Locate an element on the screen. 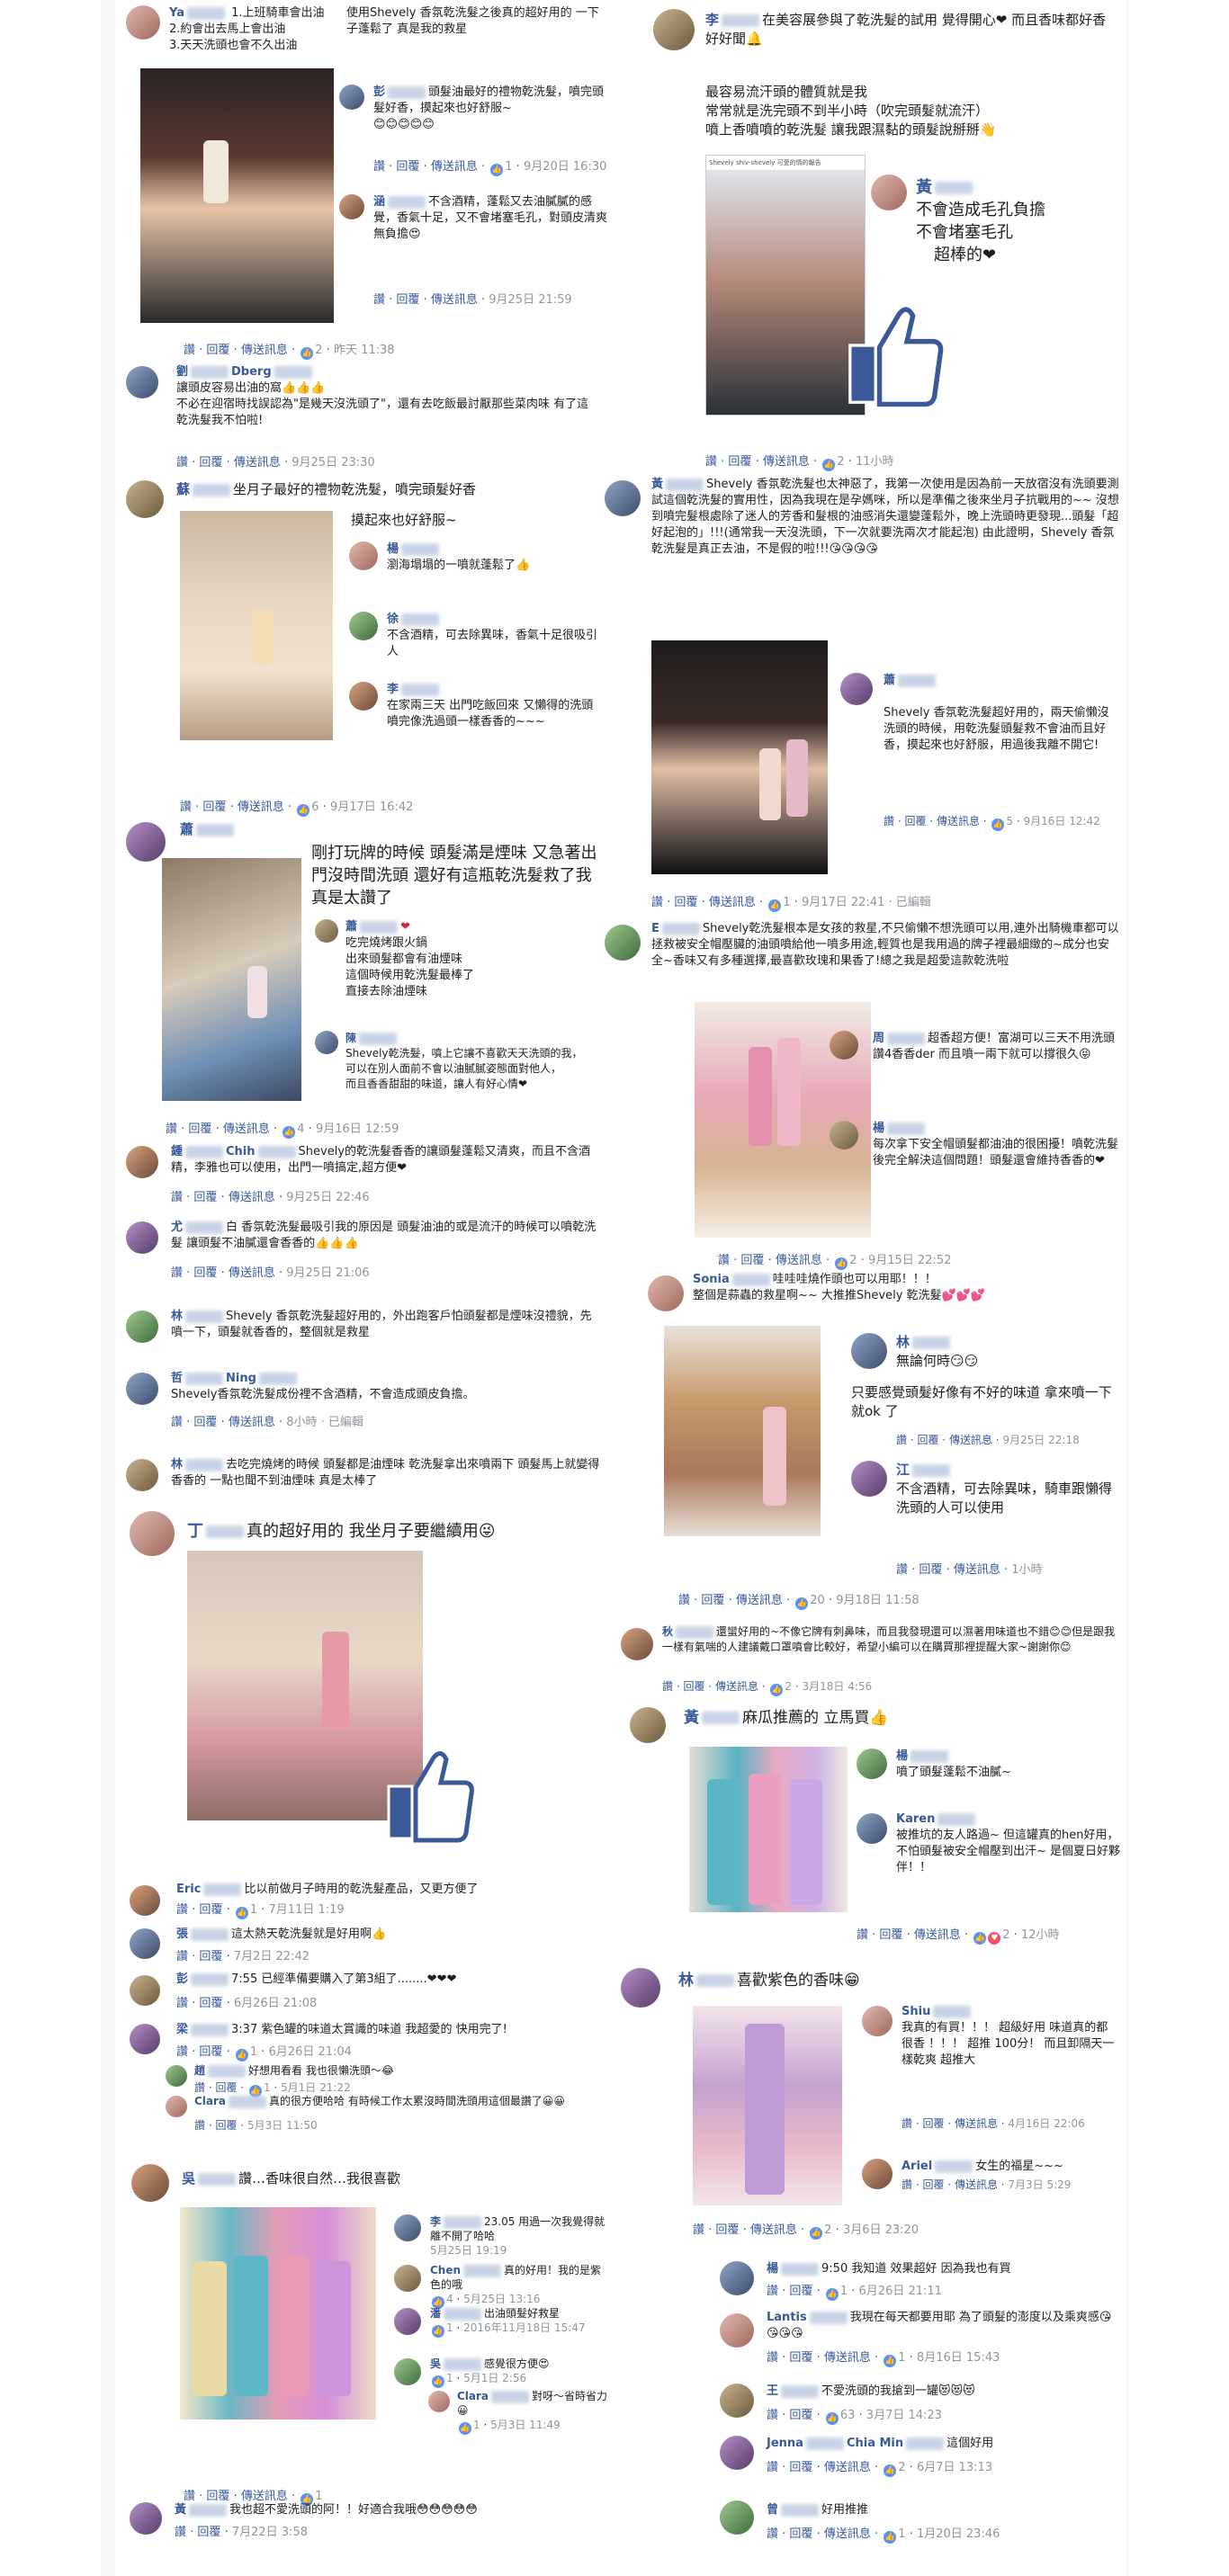  commenter-name: 張 is located at coordinates (182, 1935).